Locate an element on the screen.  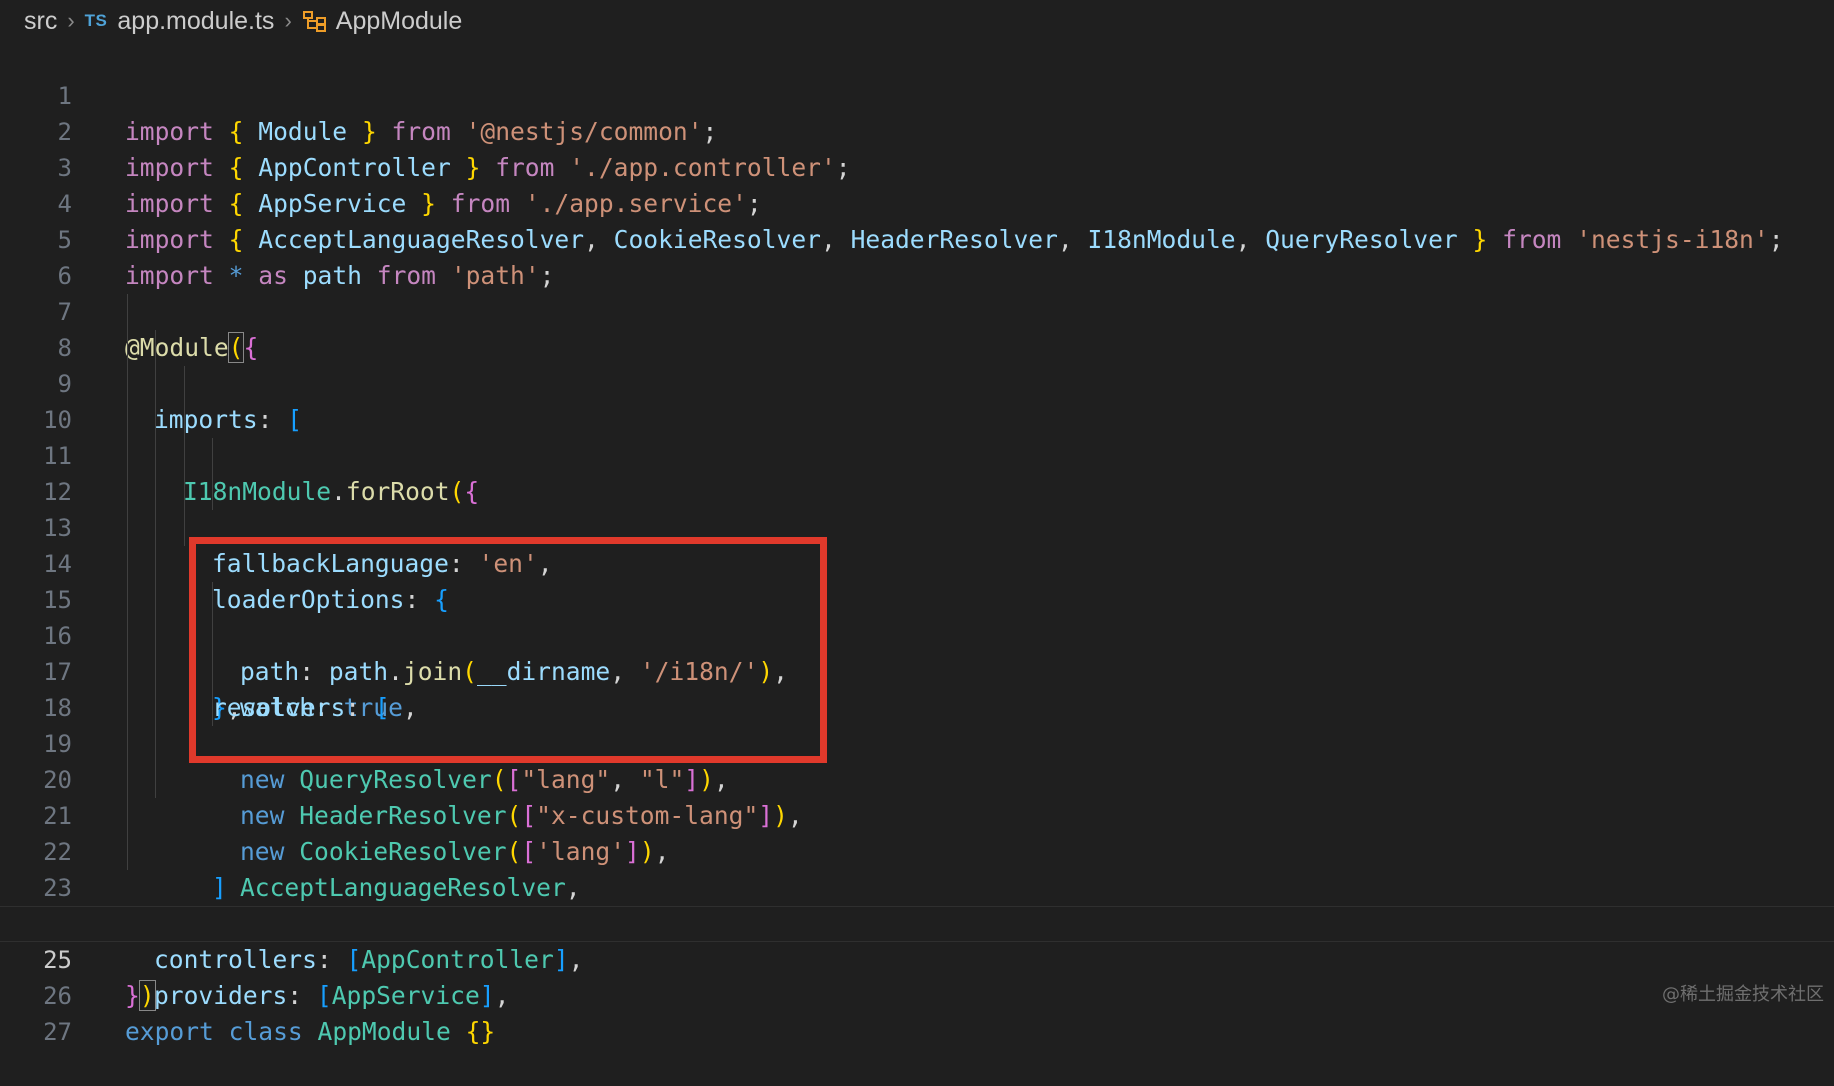
code-line-24: 24 providers: [AppService], is located at coordinates (917, 940).